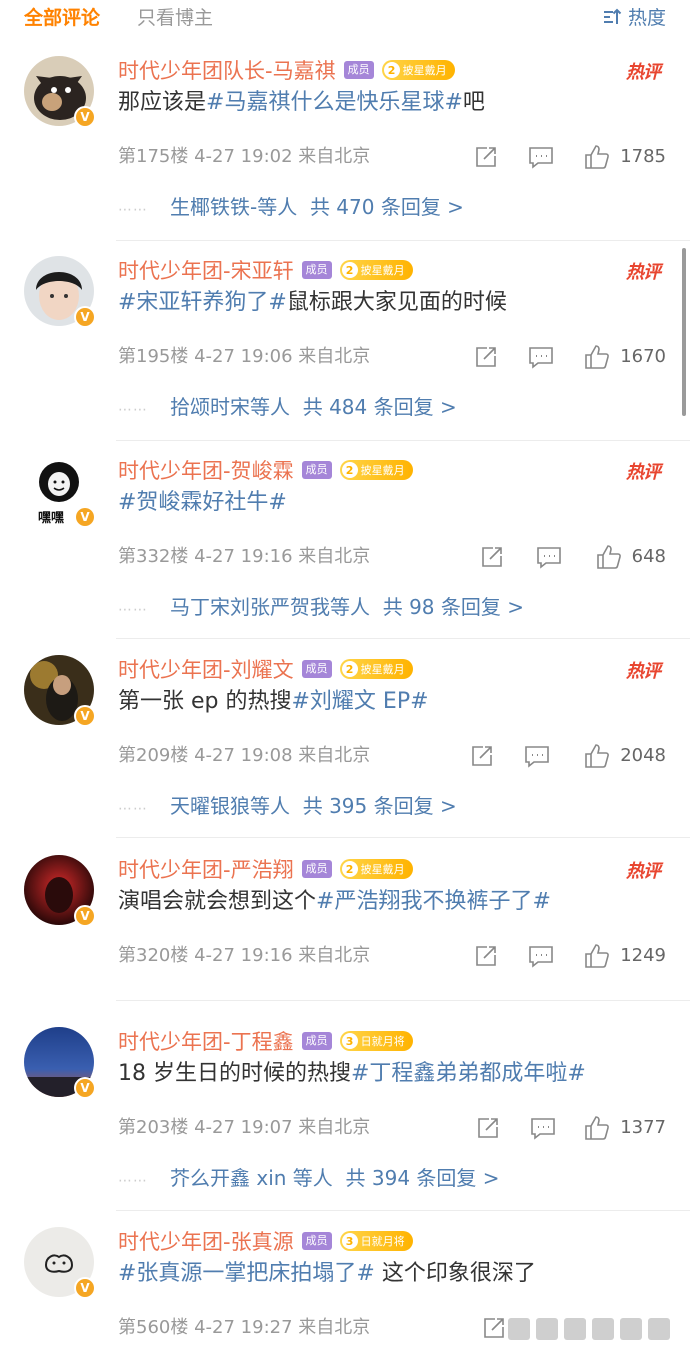  I want to click on like-count: 648, so click(648, 556).